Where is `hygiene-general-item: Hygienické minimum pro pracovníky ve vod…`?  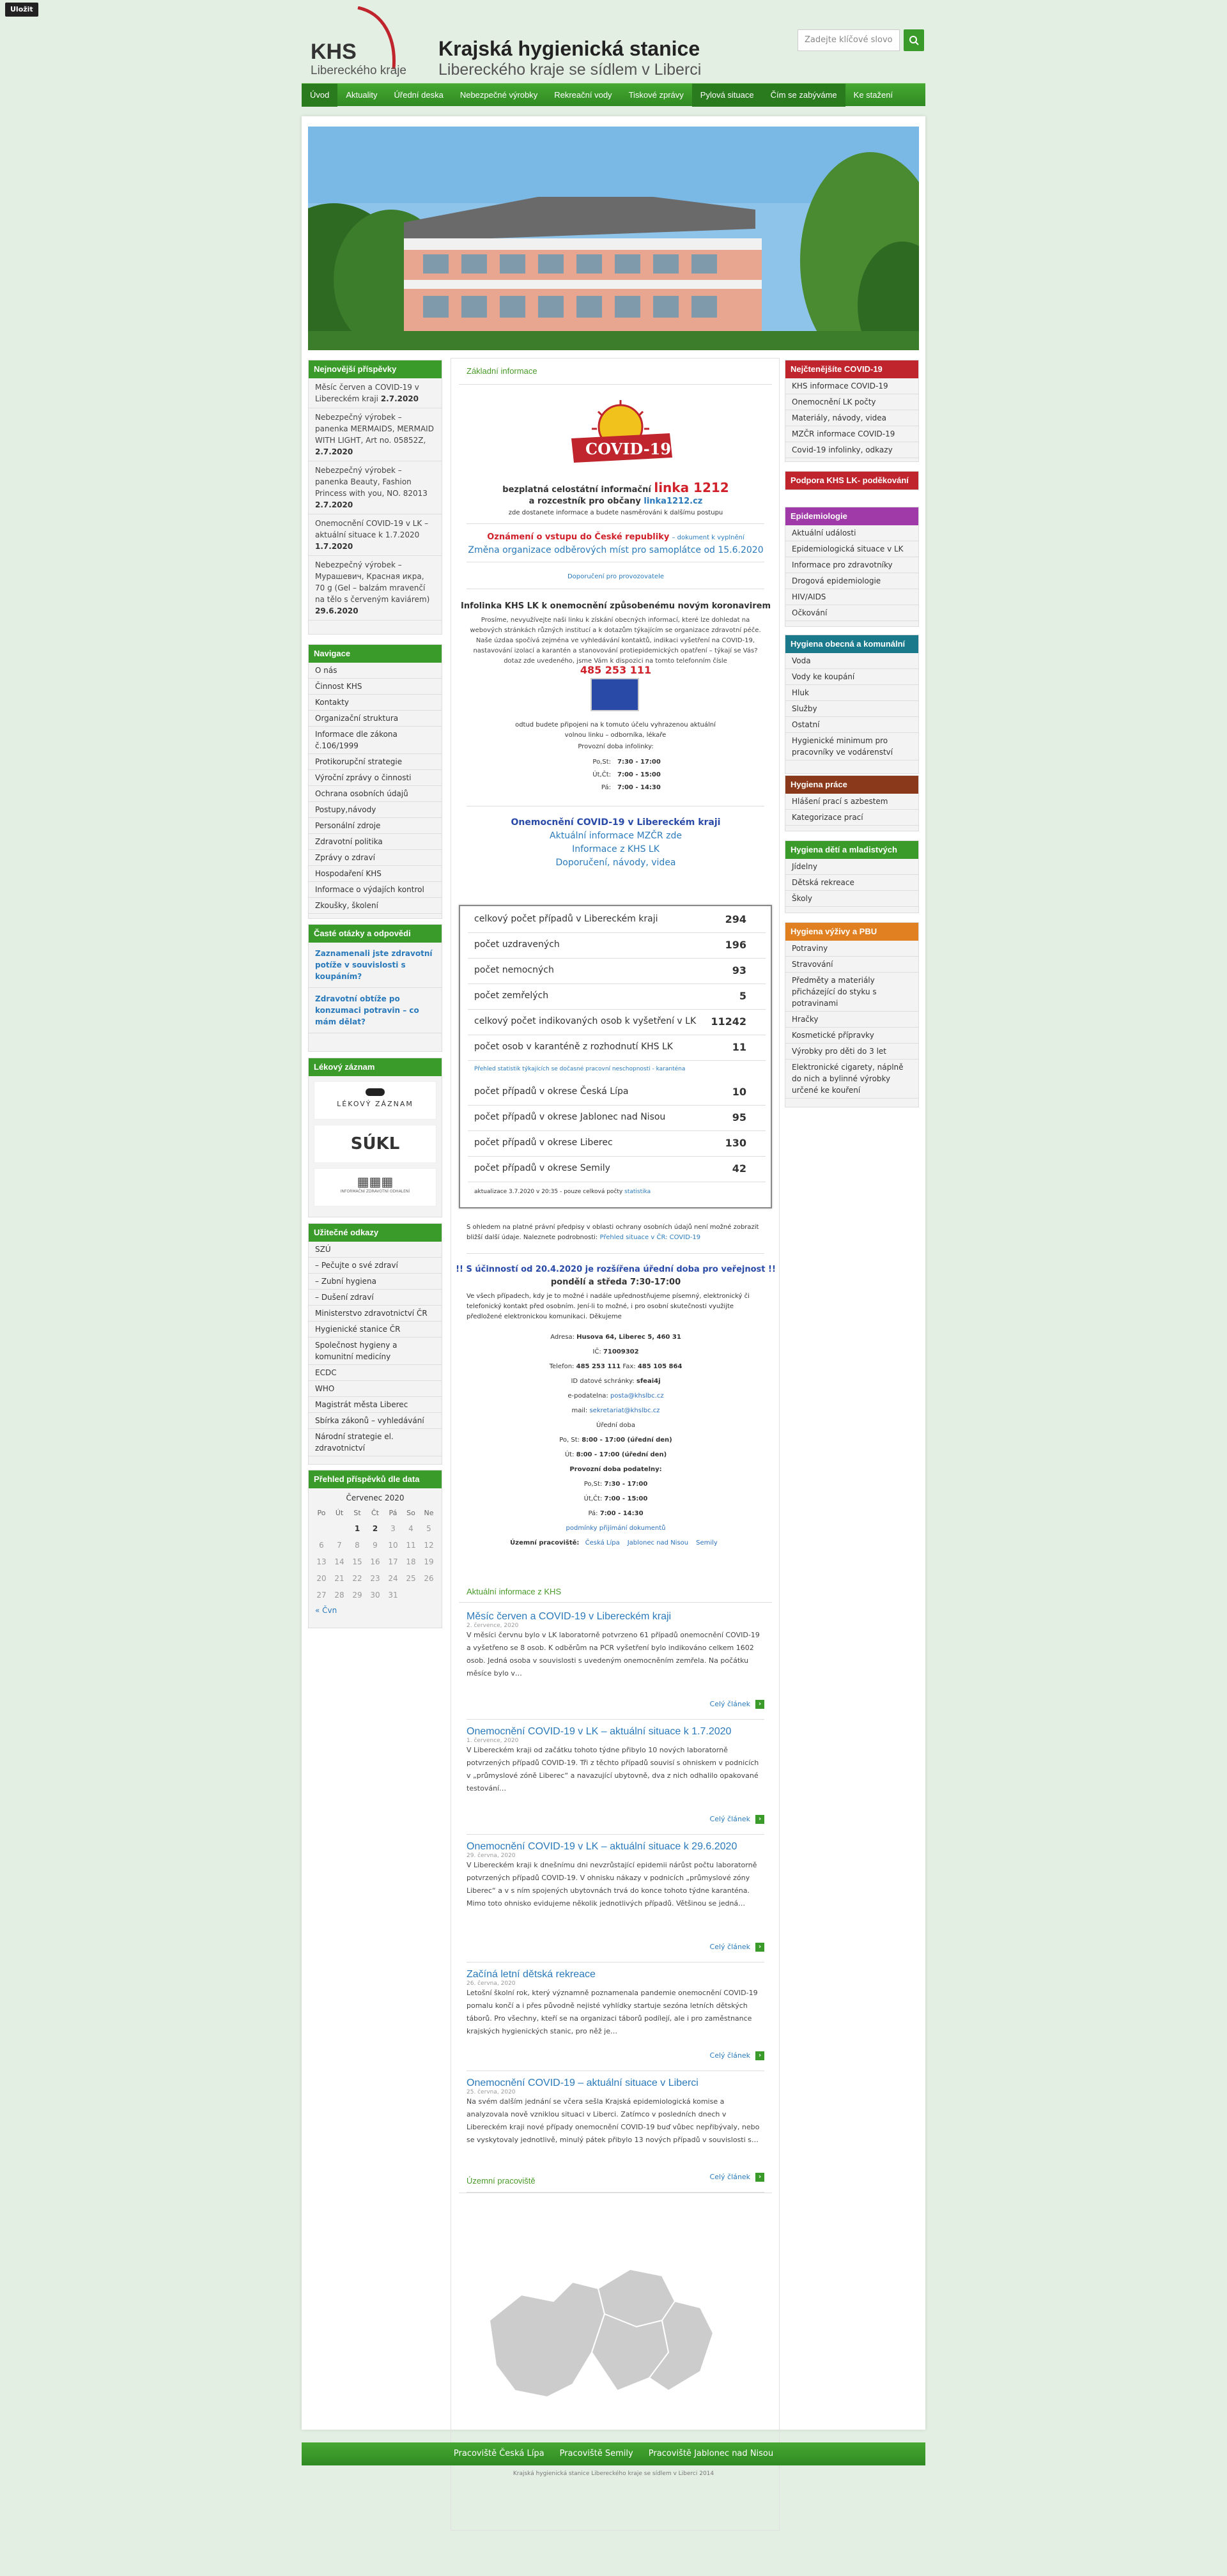 hygiene-general-item: Hygienické minimum pro pracovníky ve vod… is located at coordinates (851, 746).